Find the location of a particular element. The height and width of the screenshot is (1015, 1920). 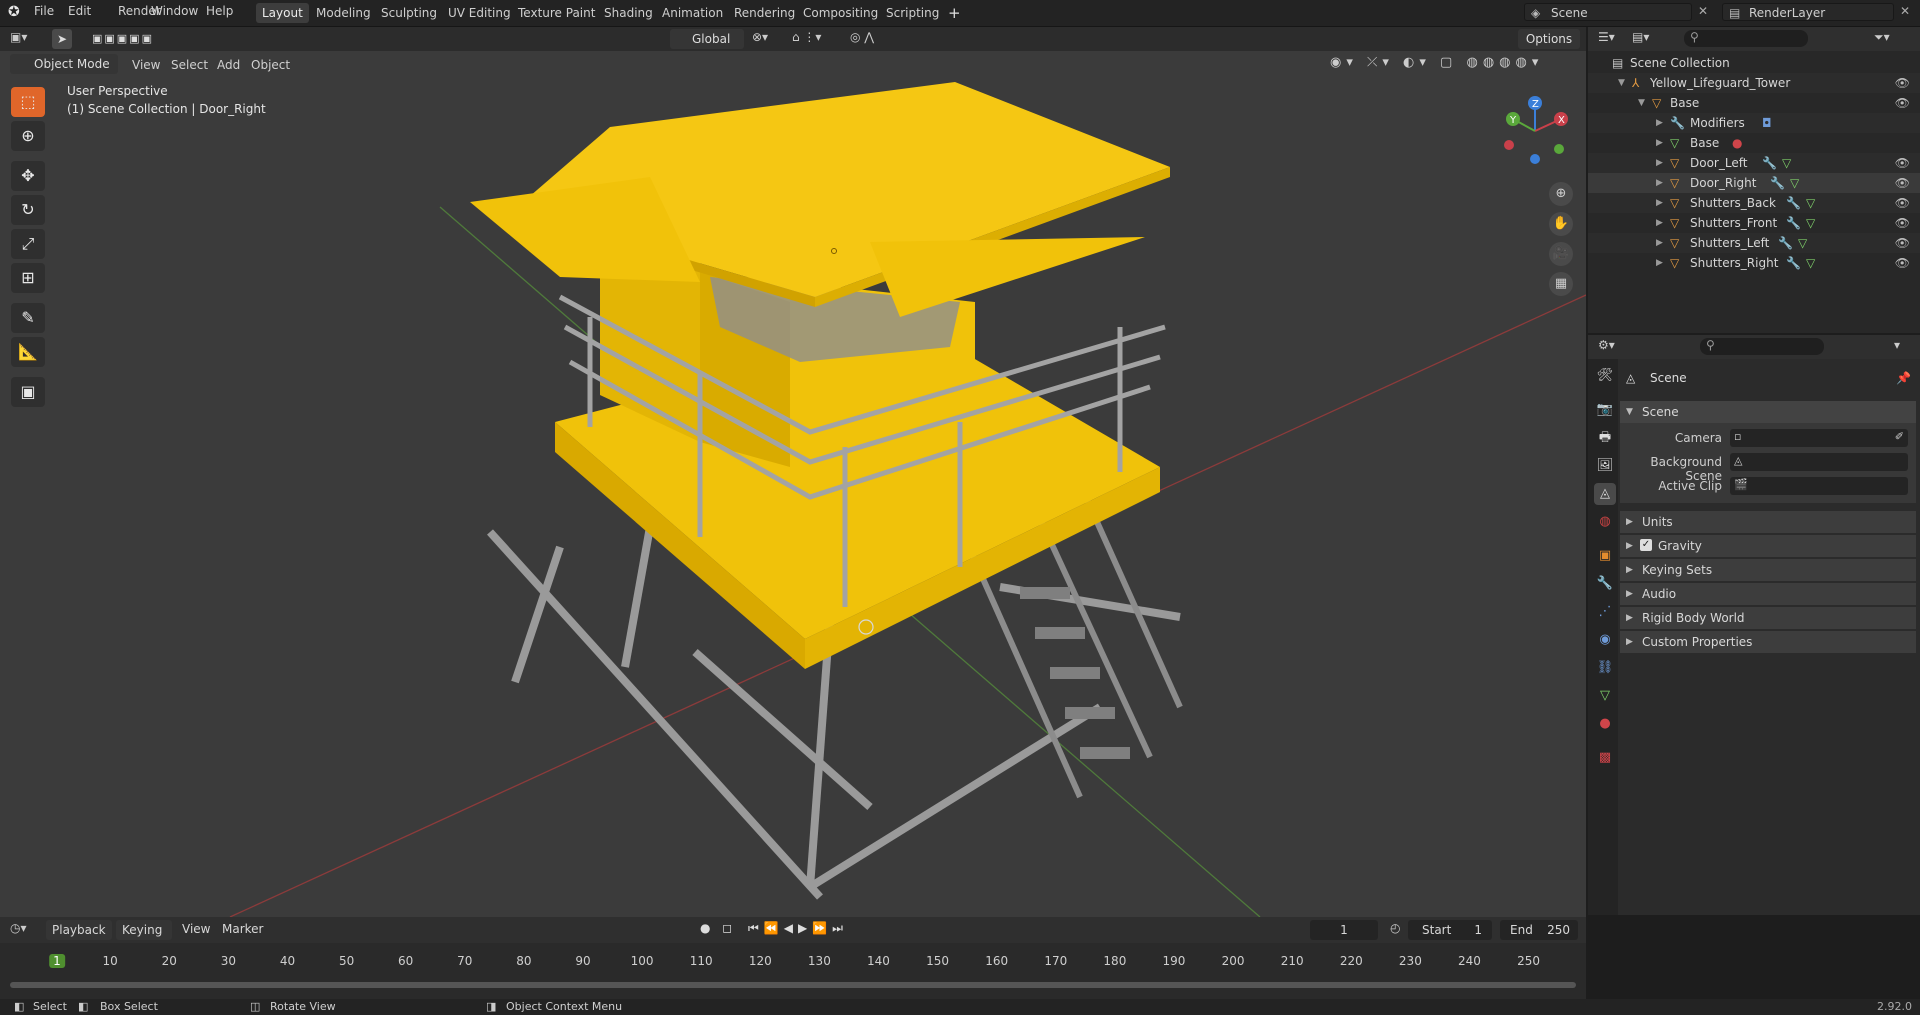

texture-tab-icon: ▩ is located at coordinates (1605, 758).